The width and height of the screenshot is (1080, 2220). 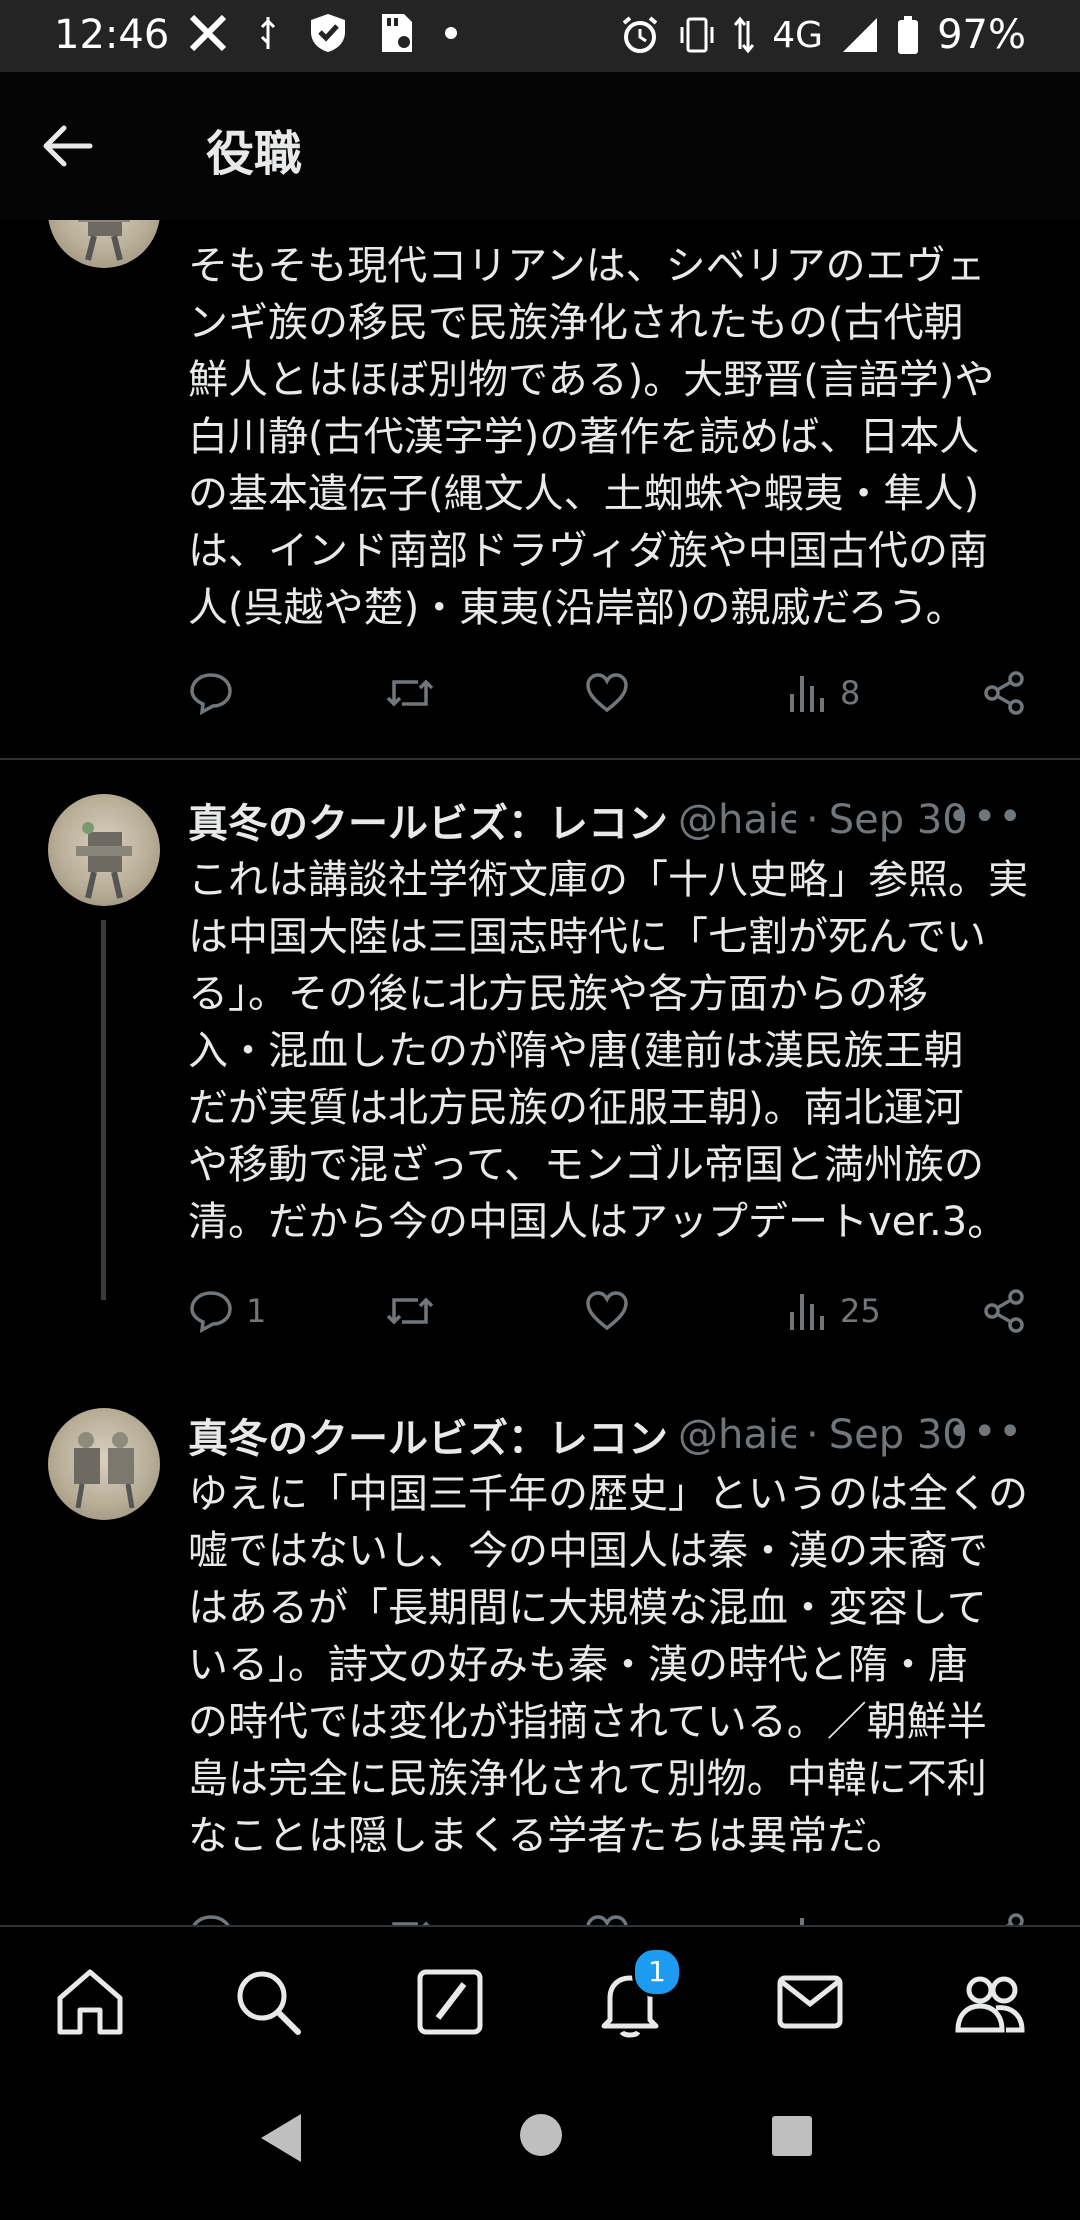 I want to click on grok-icon, so click(x=450, y=2002).